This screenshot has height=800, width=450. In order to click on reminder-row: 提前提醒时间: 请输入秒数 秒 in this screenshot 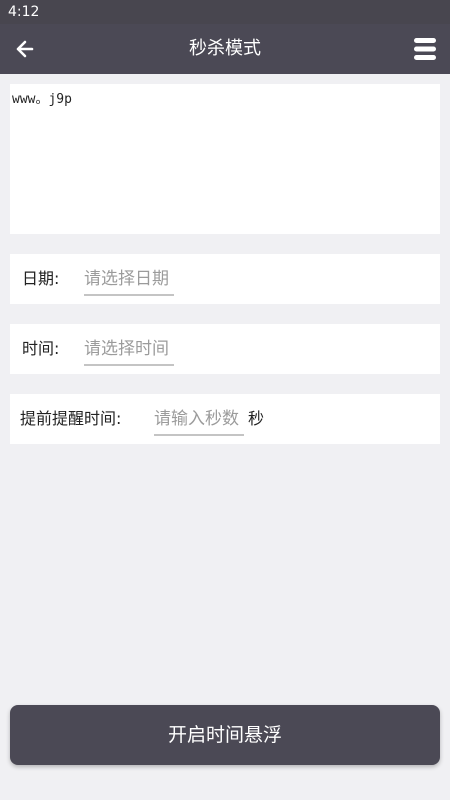, I will do `click(225, 419)`.